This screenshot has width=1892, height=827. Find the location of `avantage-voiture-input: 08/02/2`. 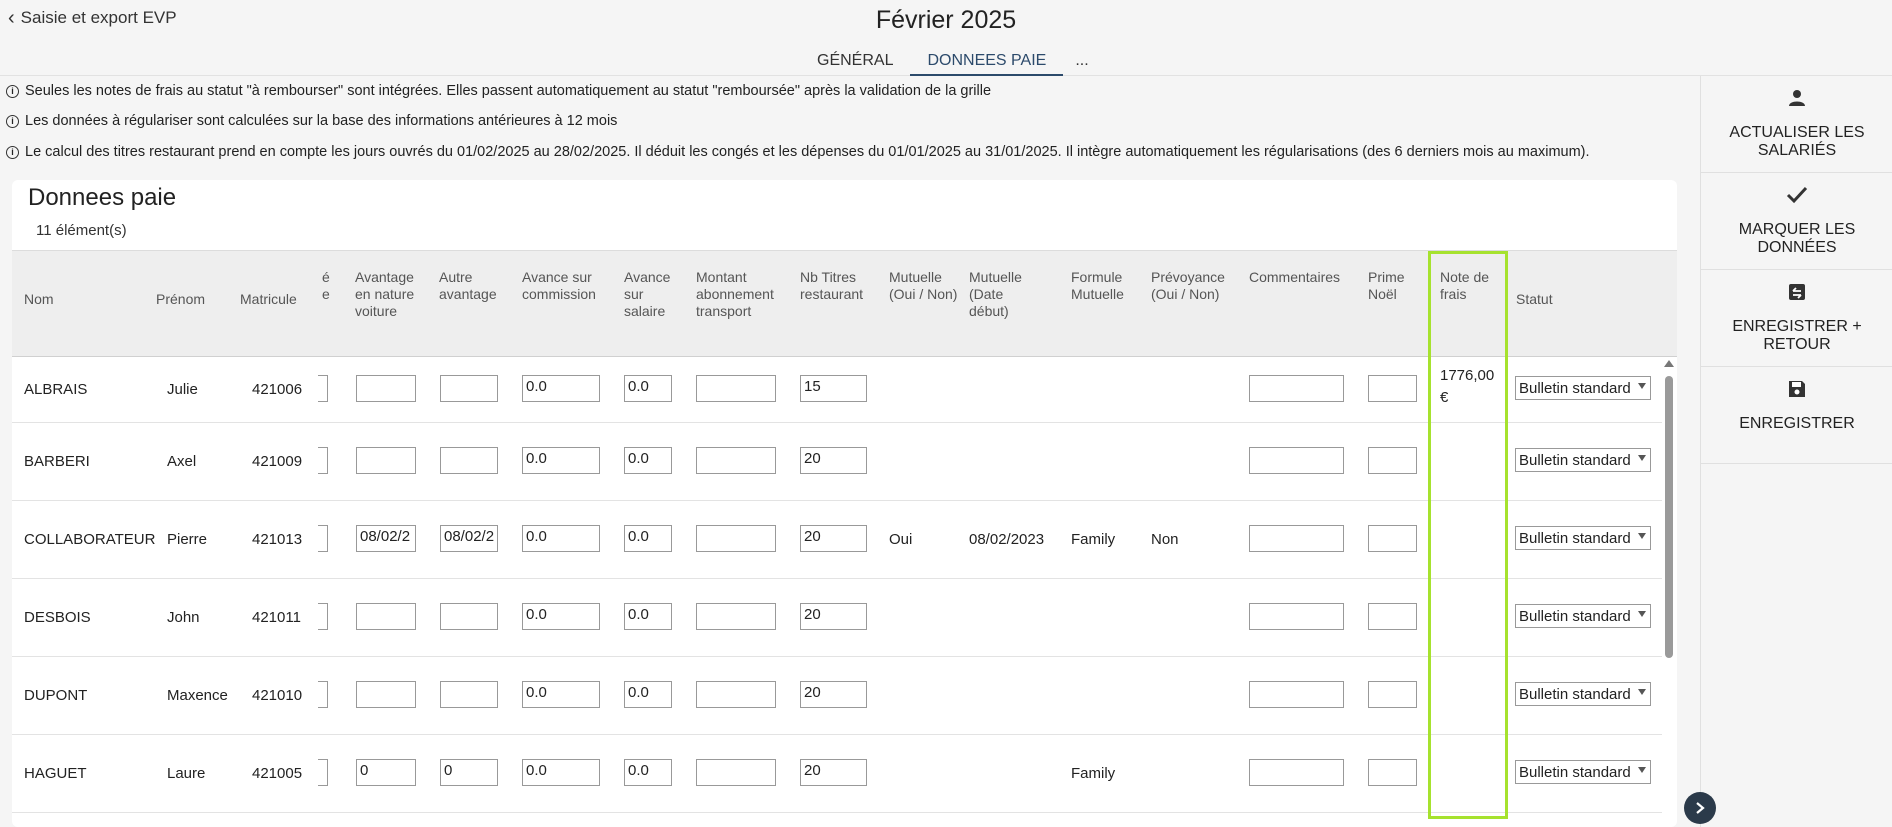

avantage-voiture-input: 08/02/2 is located at coordinates (386, 538).